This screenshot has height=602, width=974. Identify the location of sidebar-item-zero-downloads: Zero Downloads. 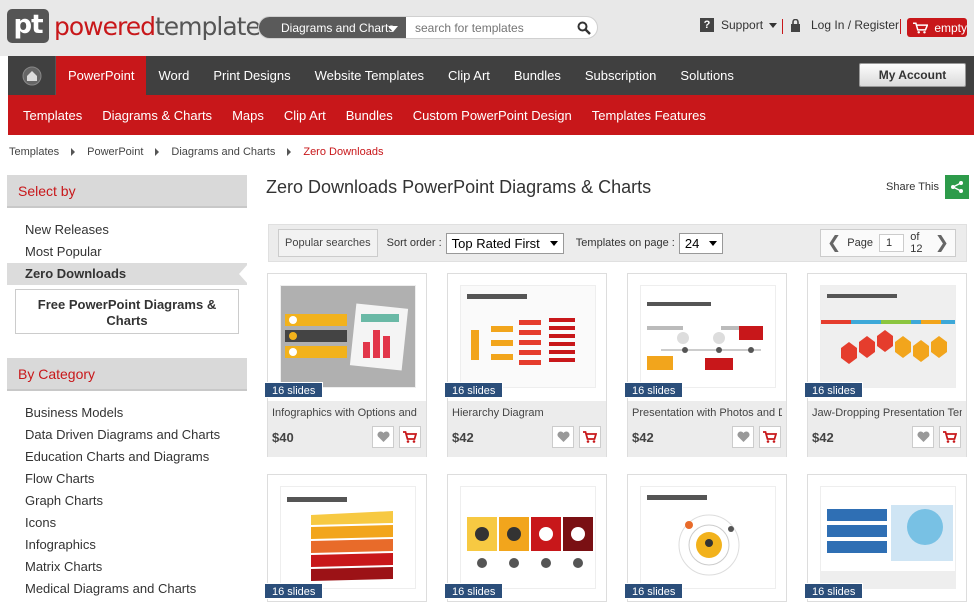
(127, 274).